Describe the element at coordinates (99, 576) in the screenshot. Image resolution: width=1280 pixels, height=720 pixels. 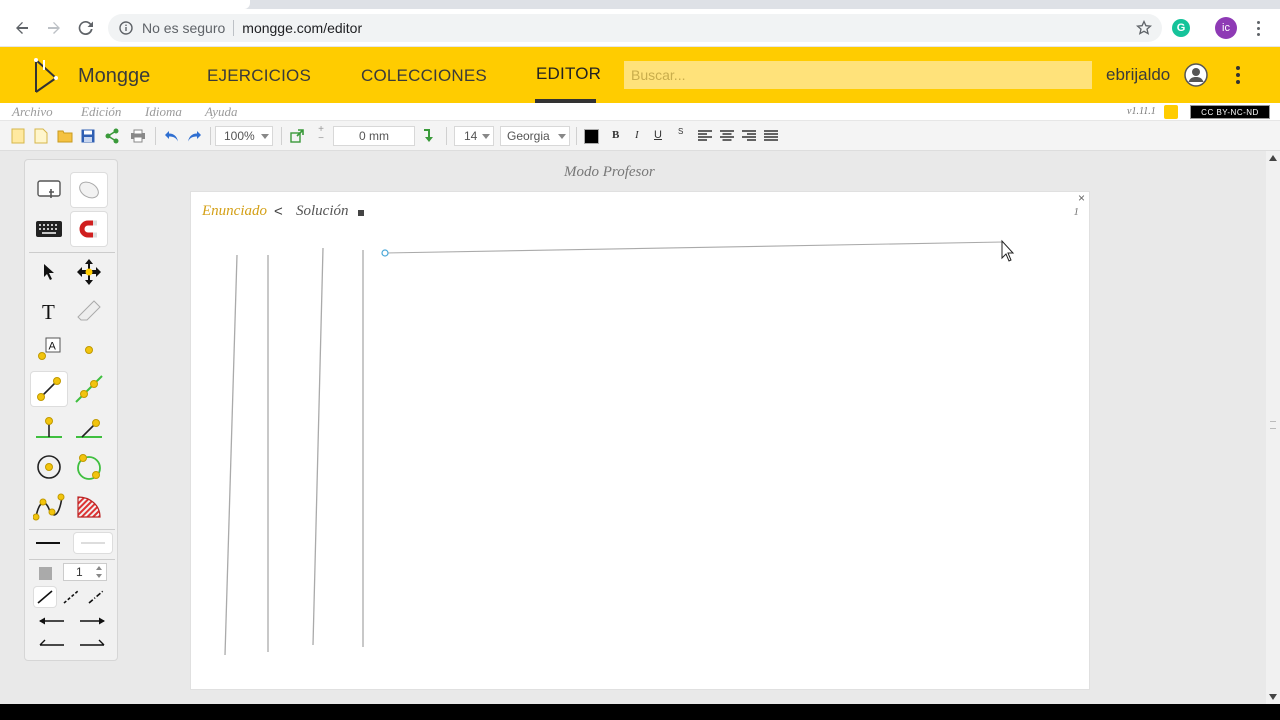
I see `stepper-down-icon` at that location.